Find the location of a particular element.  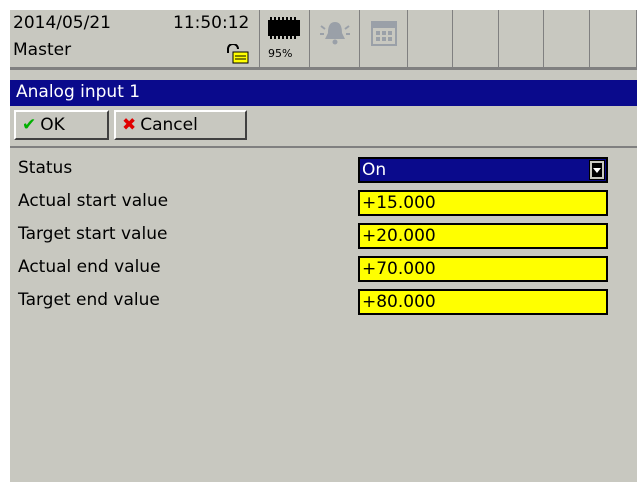

dialog-title: Analog input 1 is located at coordinates (78, 92).